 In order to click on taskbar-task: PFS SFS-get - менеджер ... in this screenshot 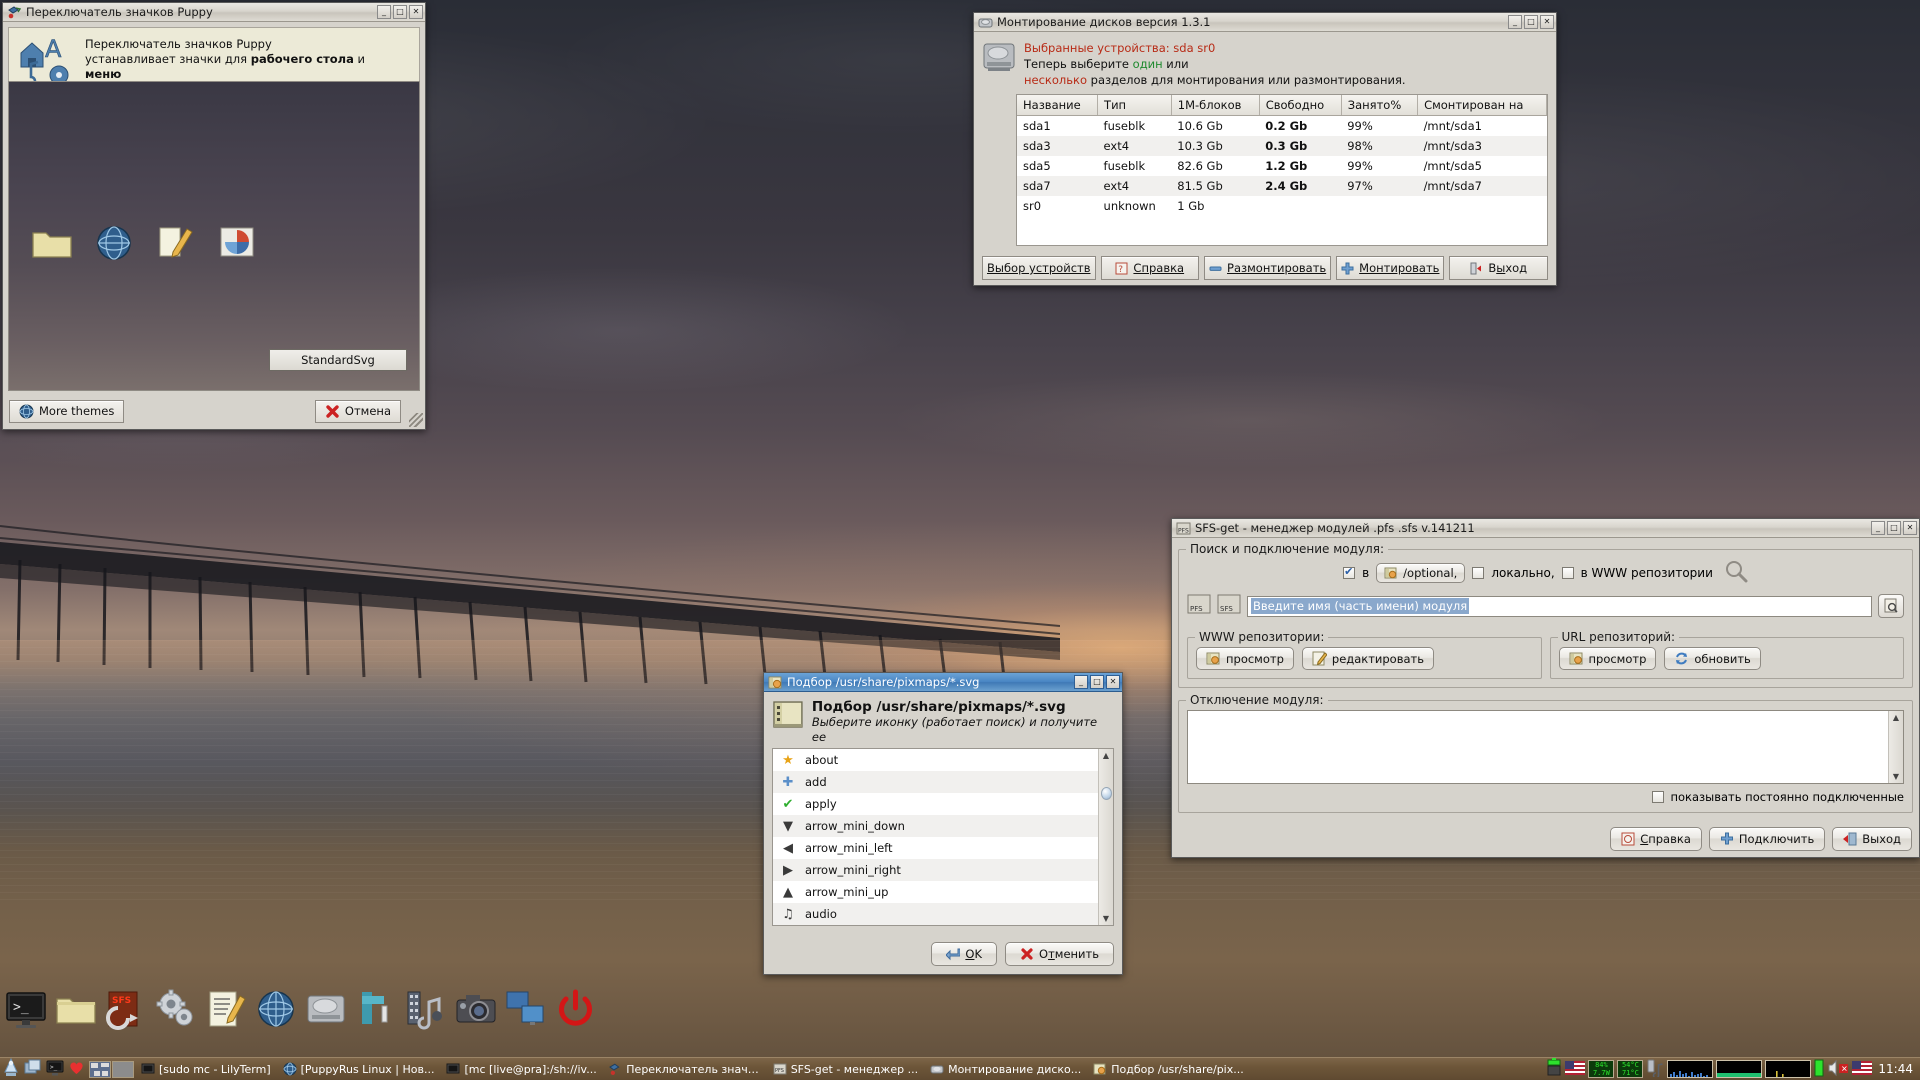, I will do `click(846, 1069)`.